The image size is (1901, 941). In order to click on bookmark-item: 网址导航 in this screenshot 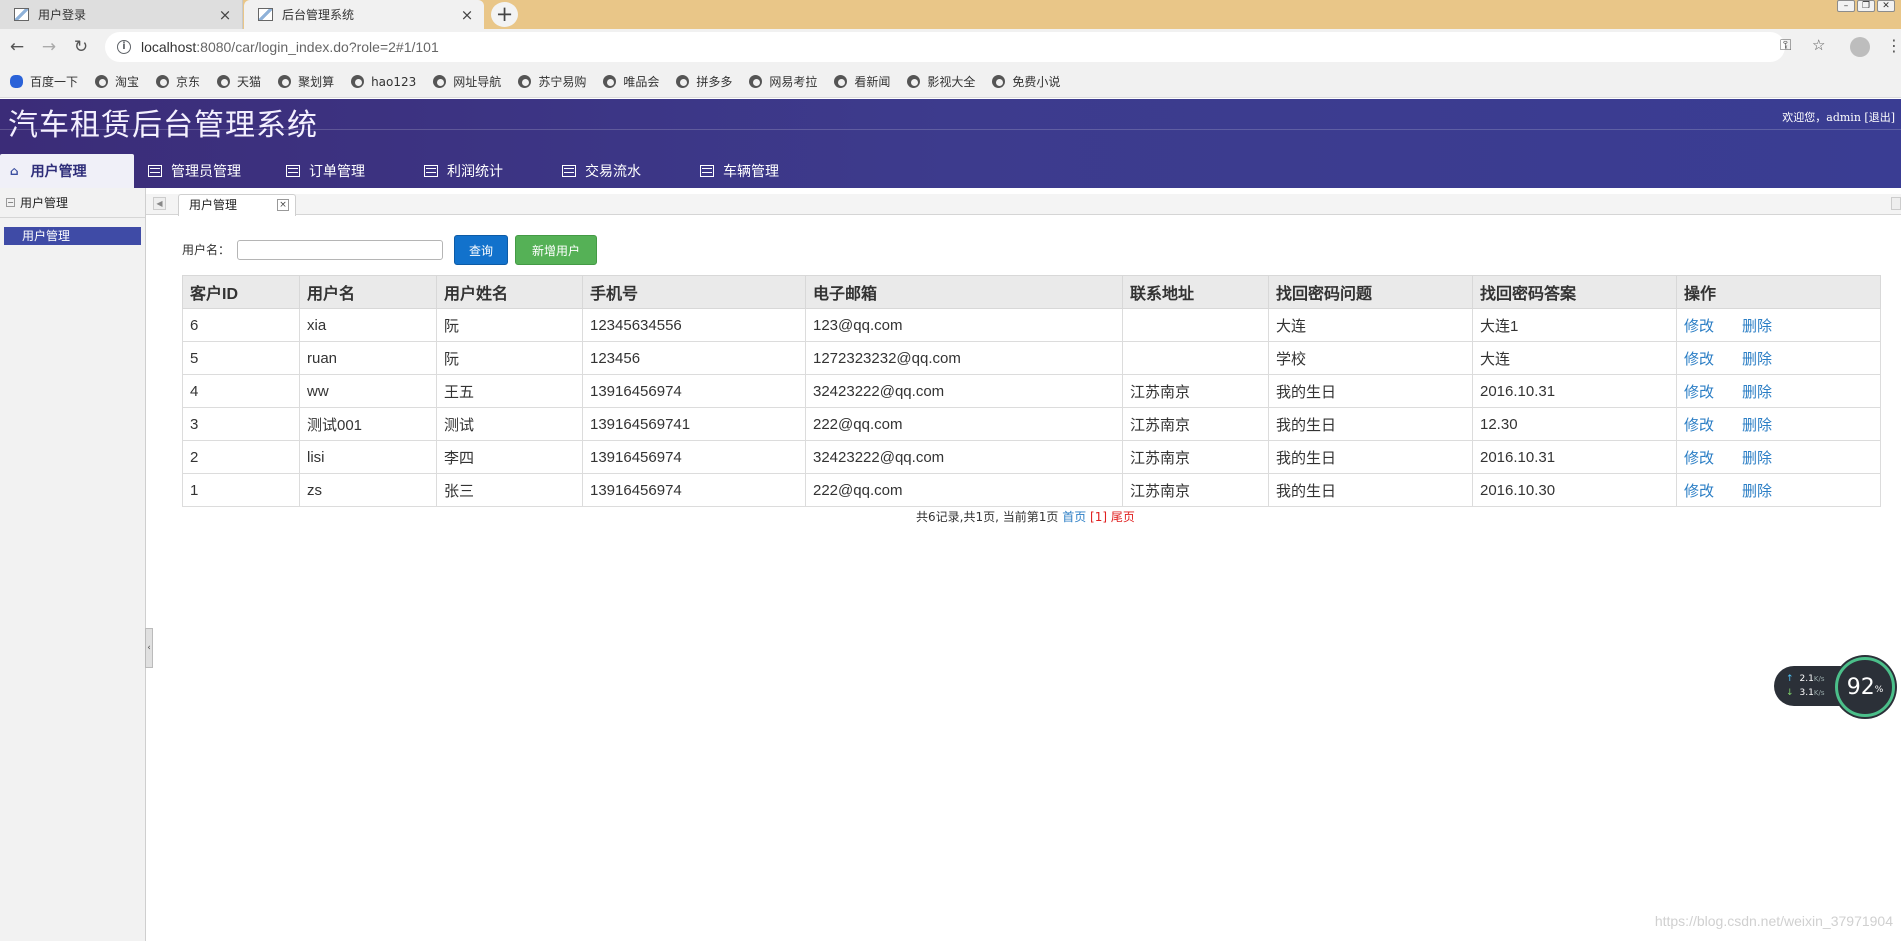, I will do `click(467, 81)`.